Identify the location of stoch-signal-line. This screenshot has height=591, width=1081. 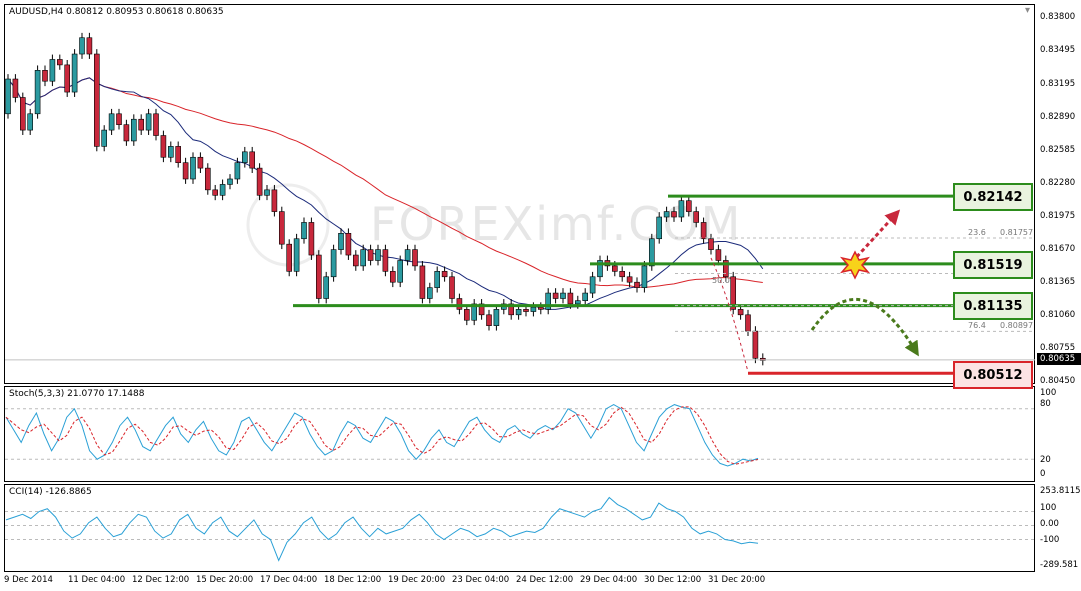
(382, 435).